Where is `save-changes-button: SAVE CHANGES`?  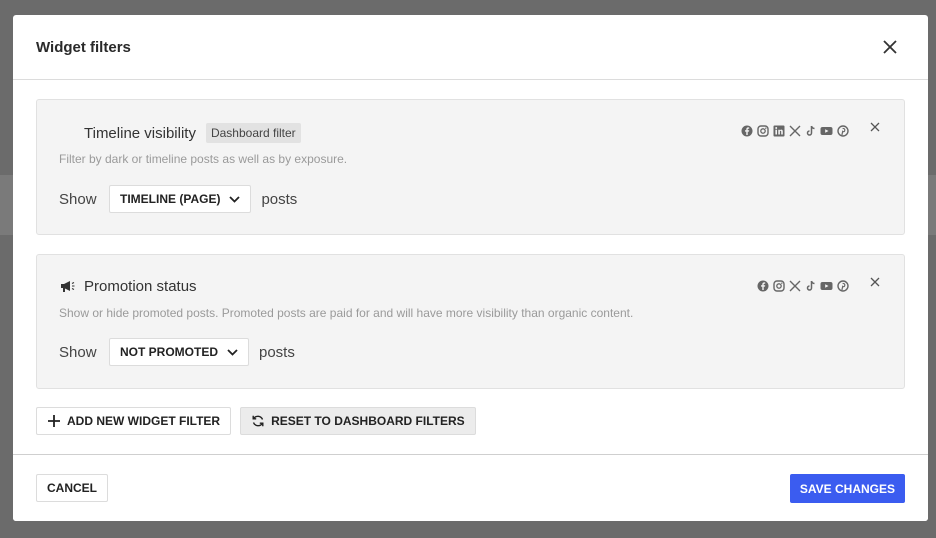 save-changes-button: SAVE CHANGES is located at coordinates (847, 488).